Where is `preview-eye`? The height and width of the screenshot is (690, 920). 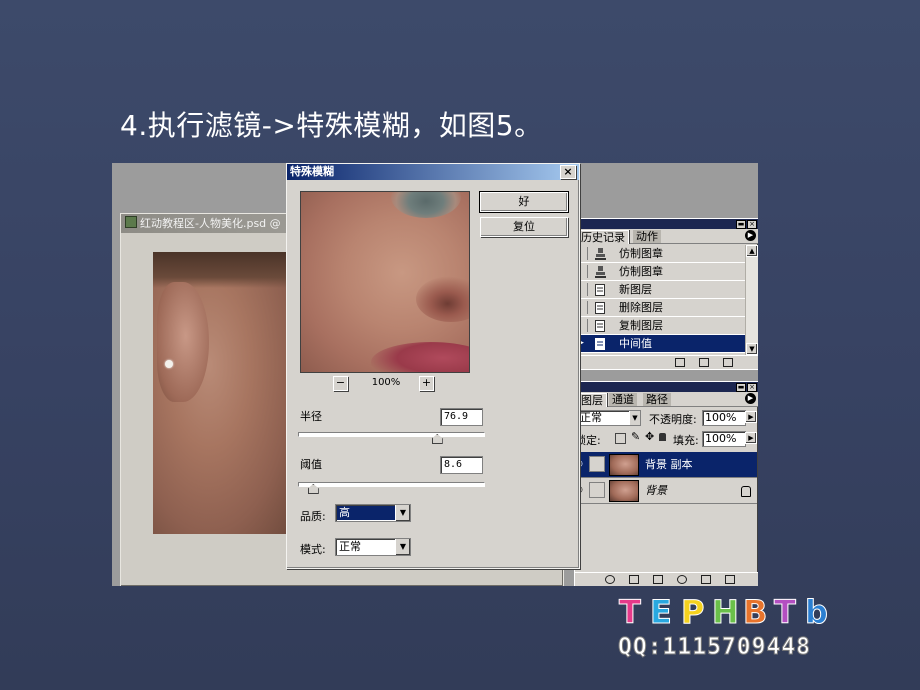 preview-eye is located at coordinates (426, 205).